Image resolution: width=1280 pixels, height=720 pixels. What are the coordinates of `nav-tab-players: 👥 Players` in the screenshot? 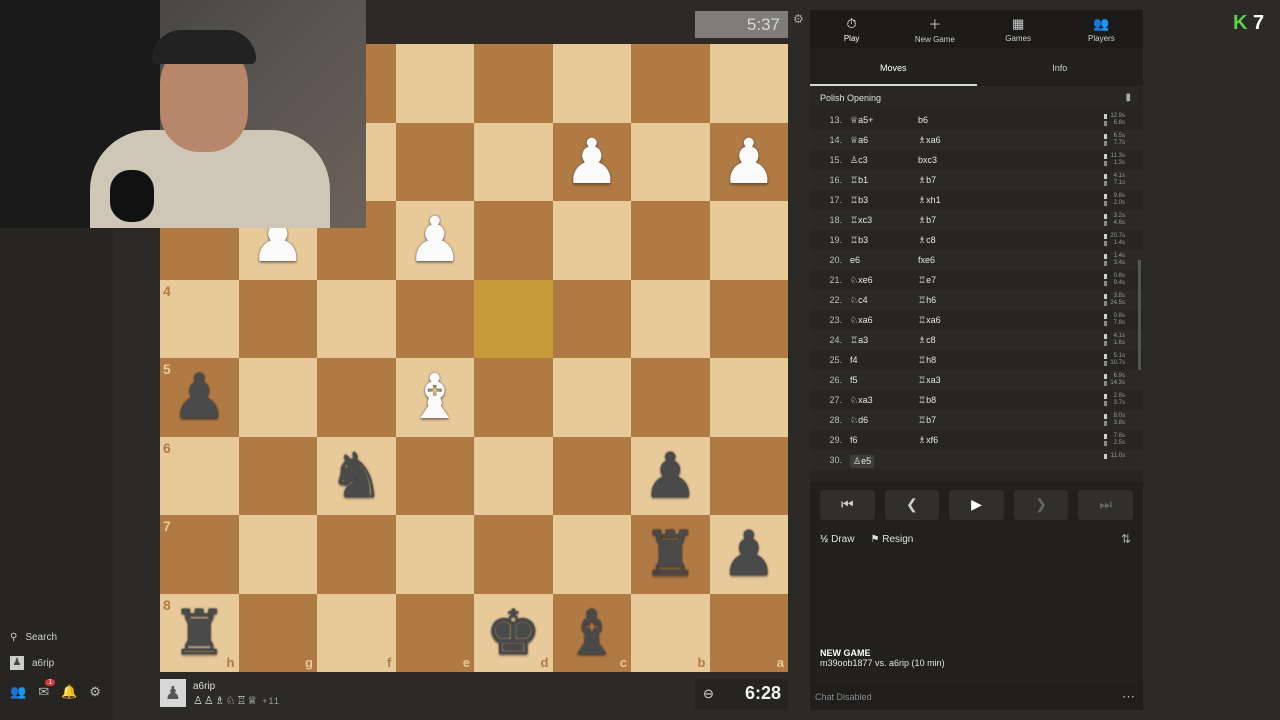 It's located at (1101, 29).